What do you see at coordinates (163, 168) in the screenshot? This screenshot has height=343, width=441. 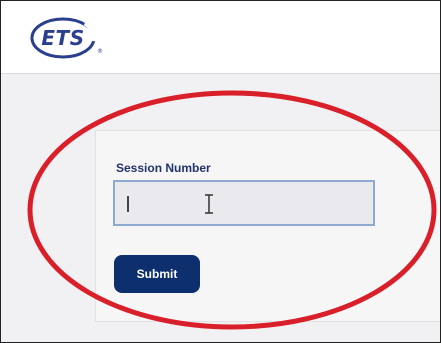 I see `session-number-label: Session Number` at bounding box center [163, 168].